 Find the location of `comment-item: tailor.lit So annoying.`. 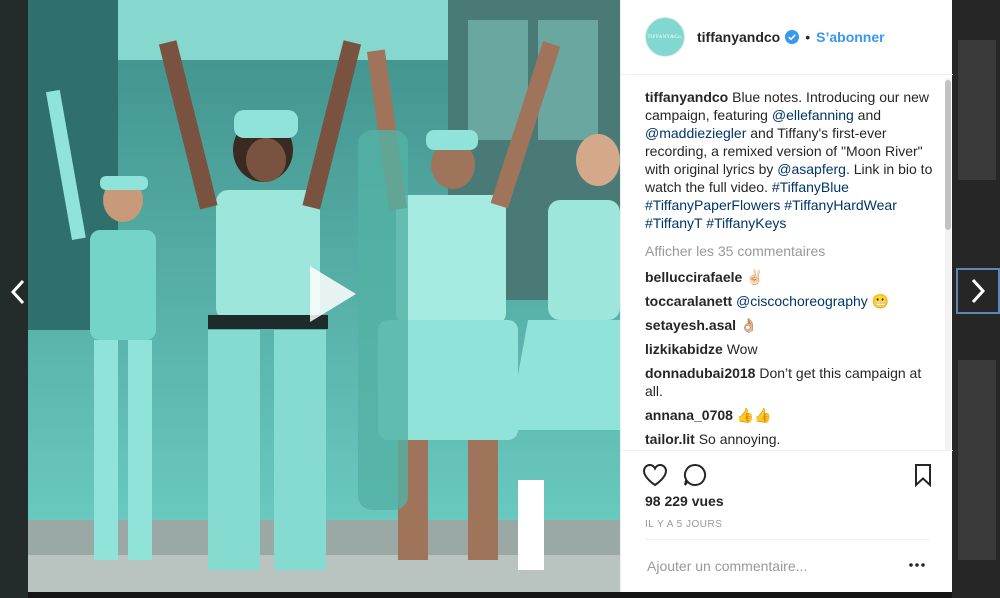

comment-item: tailor.lit So annoying. is located at coordinates (790, 439).